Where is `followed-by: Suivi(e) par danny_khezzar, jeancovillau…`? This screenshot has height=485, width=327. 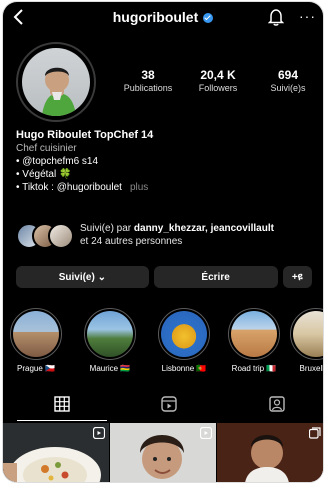 followed-by: Suivi(e) par danny_khezzar, jeancovillau… is located at coordinates (166, 235).